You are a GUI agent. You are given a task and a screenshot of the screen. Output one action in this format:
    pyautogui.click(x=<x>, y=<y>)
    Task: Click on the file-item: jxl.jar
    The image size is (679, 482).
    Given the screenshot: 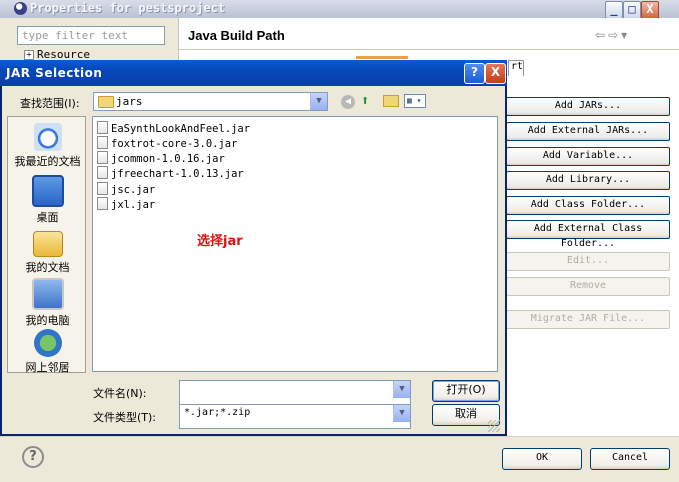 What is the action you would take?
    pyautogui.click(x=126, y=204)
    